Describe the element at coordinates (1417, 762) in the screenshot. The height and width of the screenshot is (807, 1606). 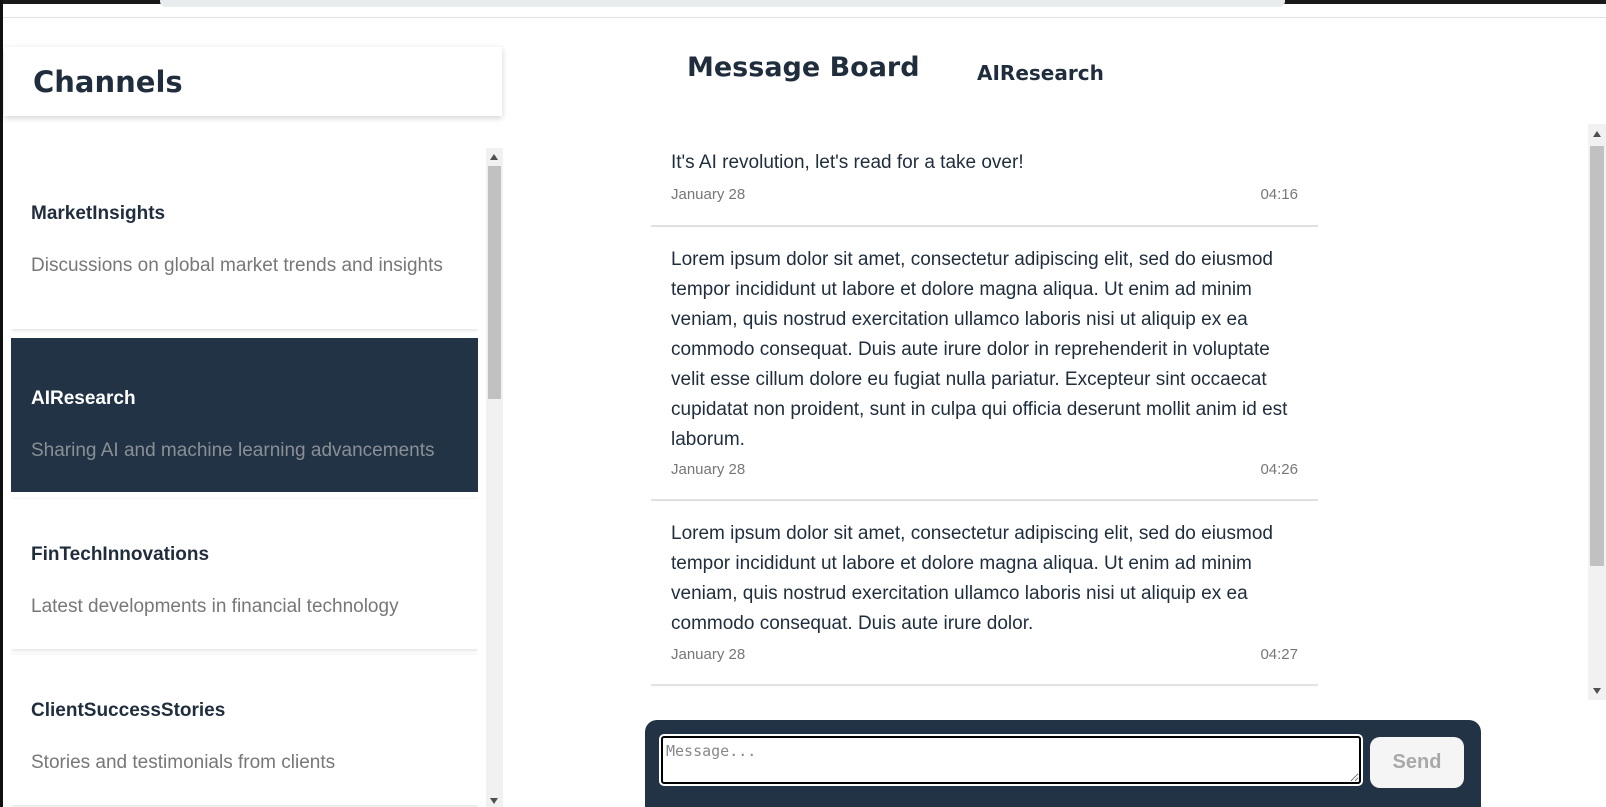
I see `send-button: Send` at that location.